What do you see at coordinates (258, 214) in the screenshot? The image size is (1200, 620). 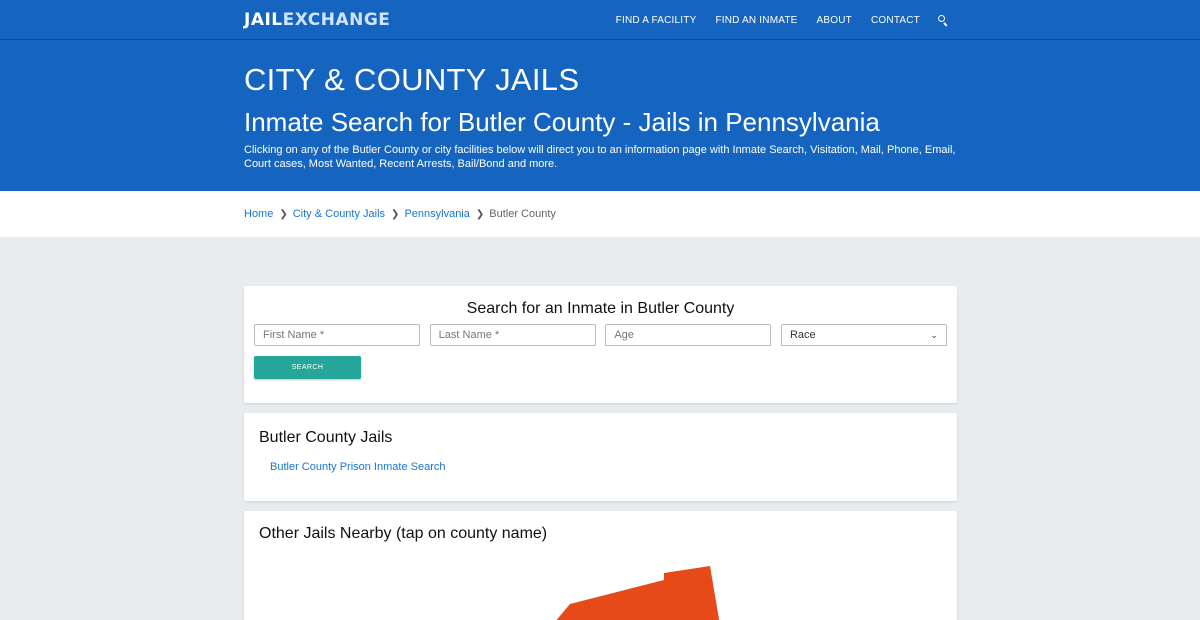 I see `breadcrumb-home: Home` at bounding box center [258, 214].